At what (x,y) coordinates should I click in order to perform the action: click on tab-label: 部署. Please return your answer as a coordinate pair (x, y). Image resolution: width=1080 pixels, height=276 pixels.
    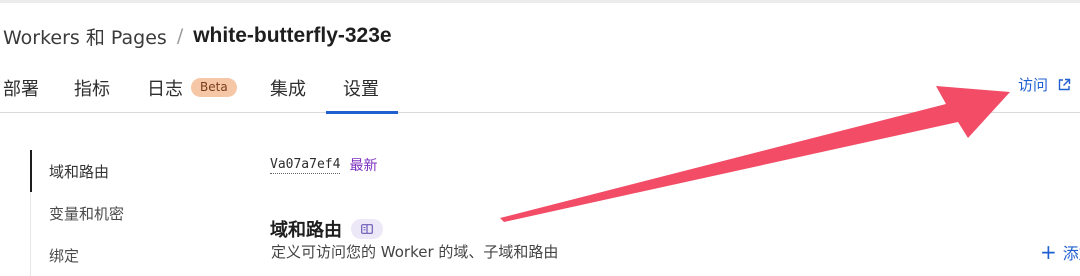
    Looking at the image, I should click on (21, 89).